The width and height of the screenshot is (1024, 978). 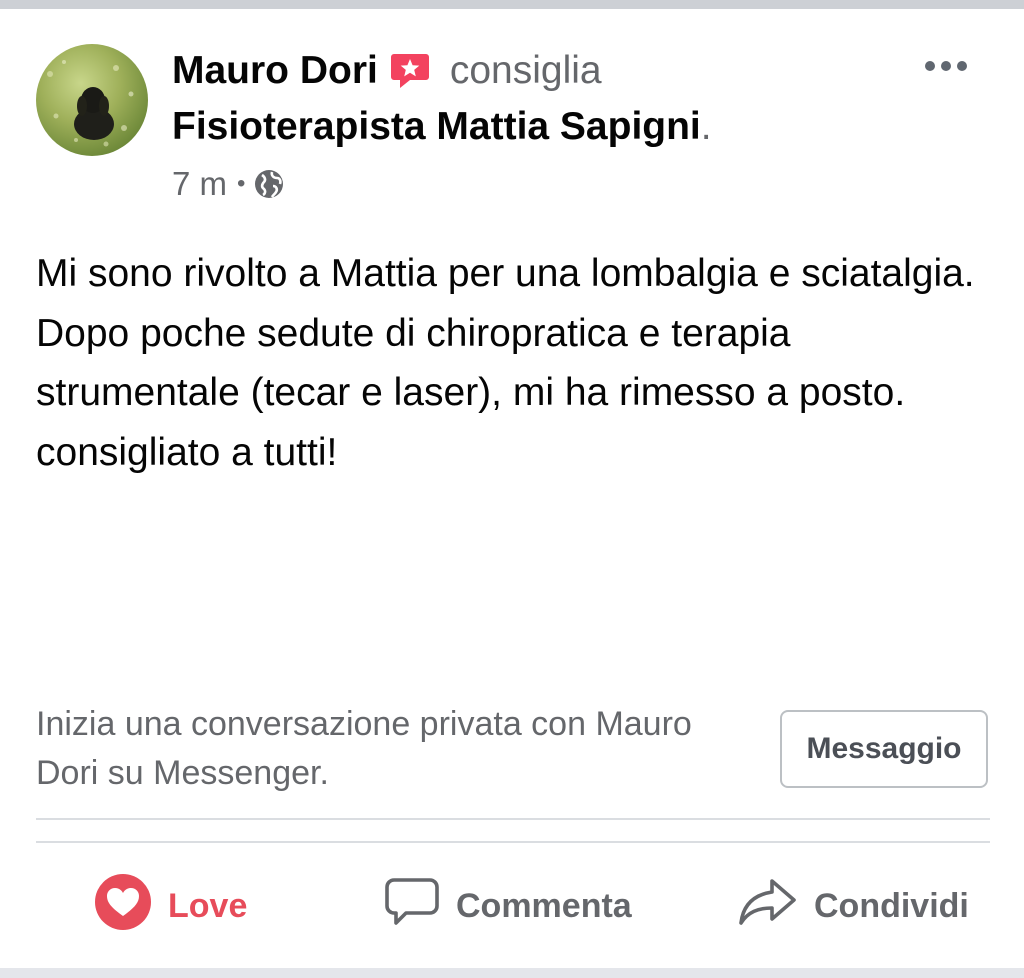 I want to click on page-name-period: ., so click(x=706, y=126).